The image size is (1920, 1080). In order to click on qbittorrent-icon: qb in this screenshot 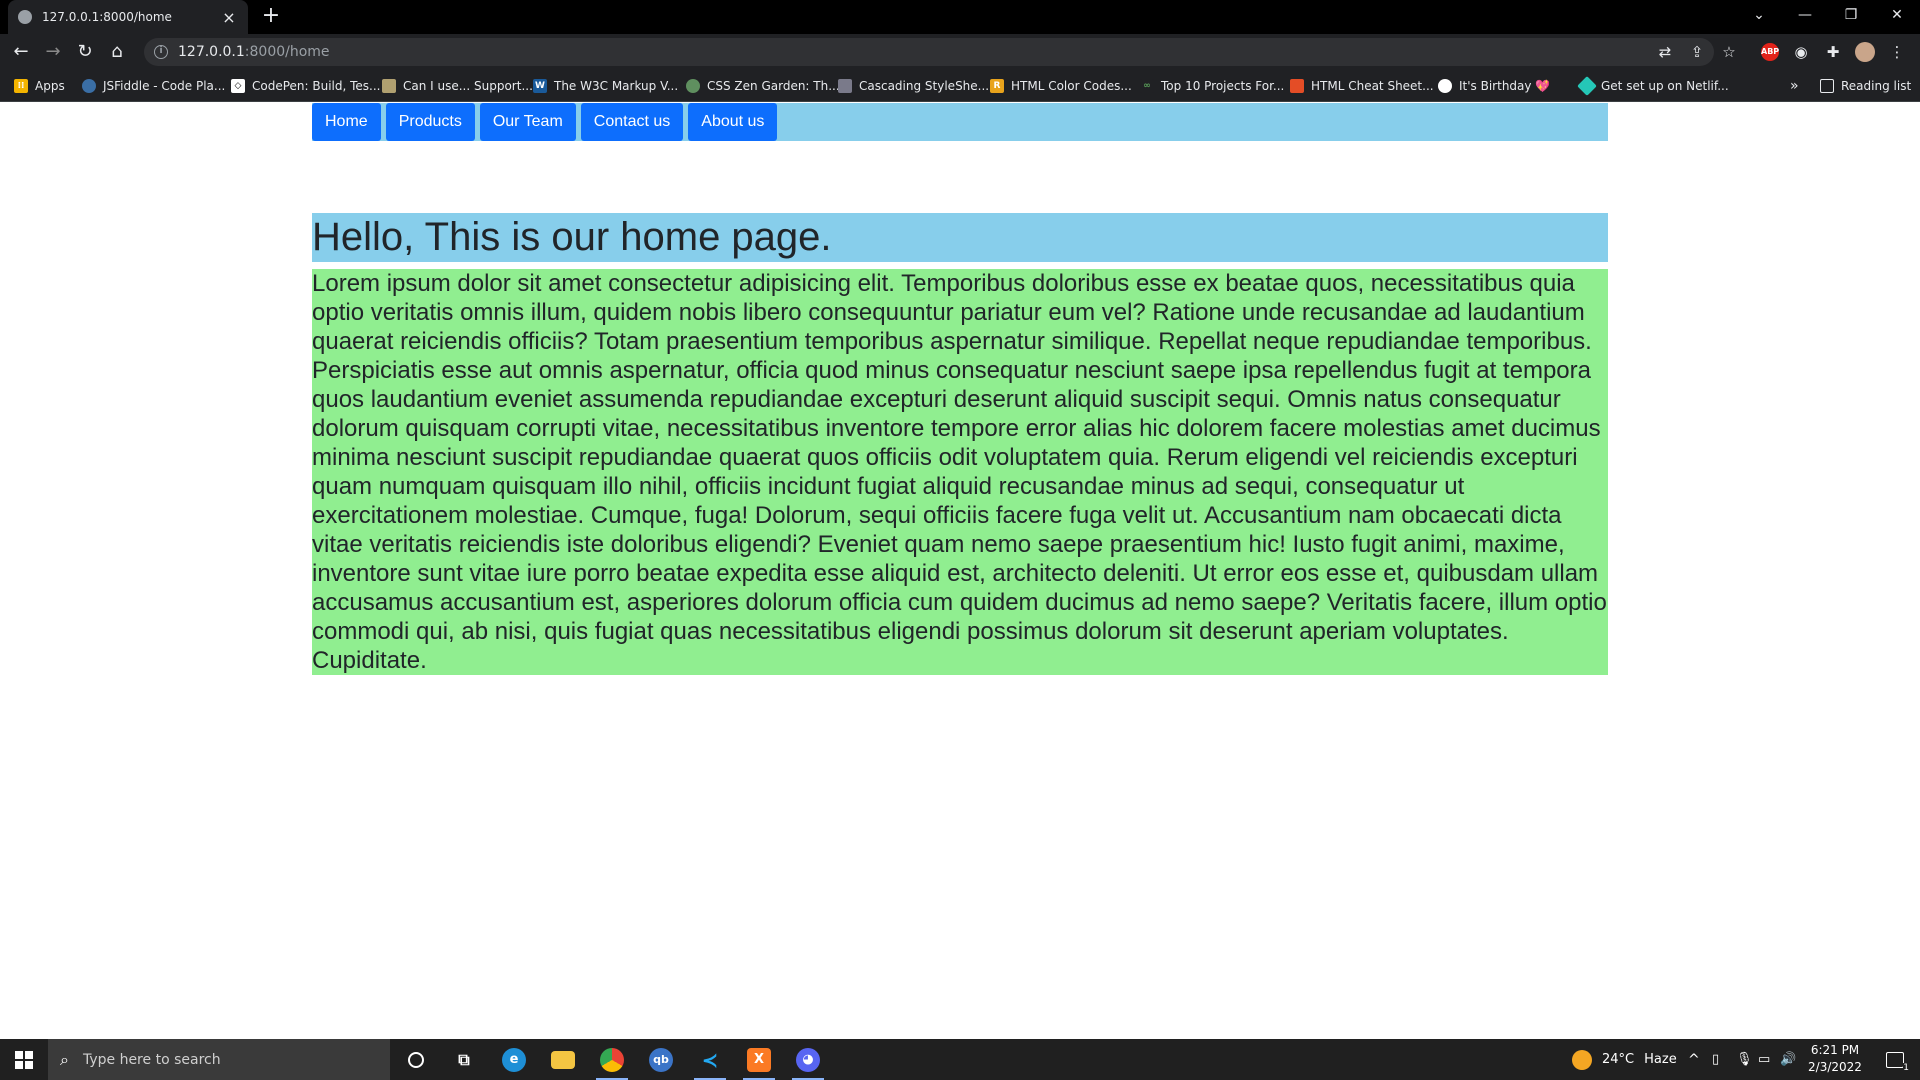, I will do `click(661, 1059)`.